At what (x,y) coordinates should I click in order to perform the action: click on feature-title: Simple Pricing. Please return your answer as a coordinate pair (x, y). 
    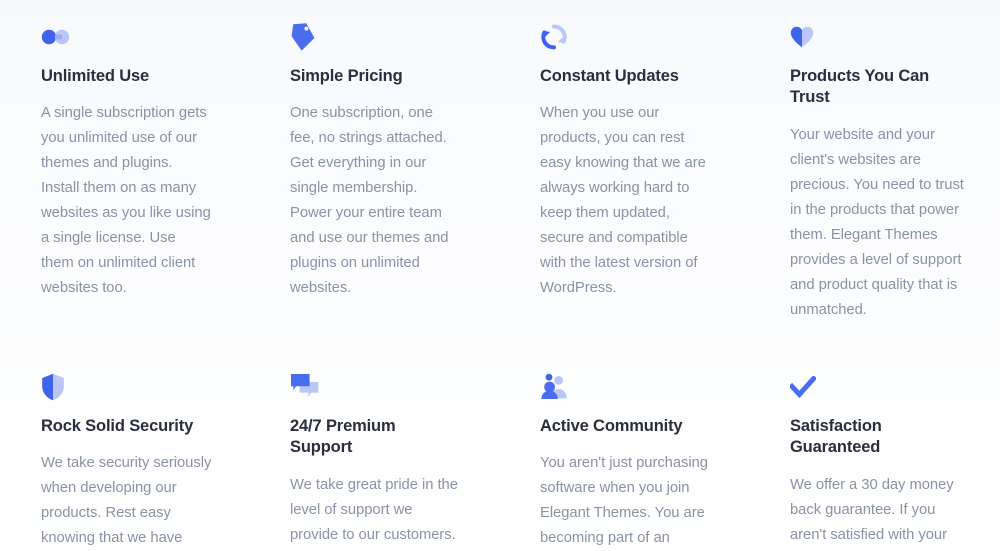
    Looking at the image, I should click on (346, 76).